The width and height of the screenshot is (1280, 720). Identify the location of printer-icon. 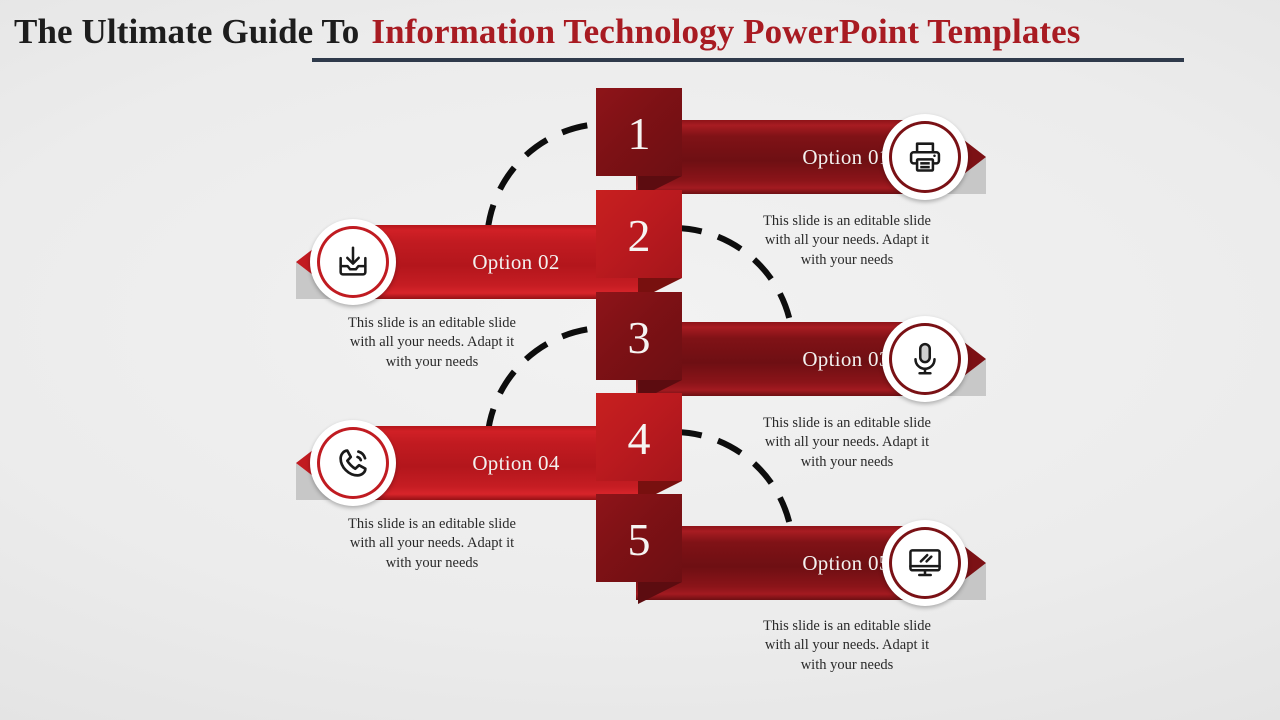
(925, 157).